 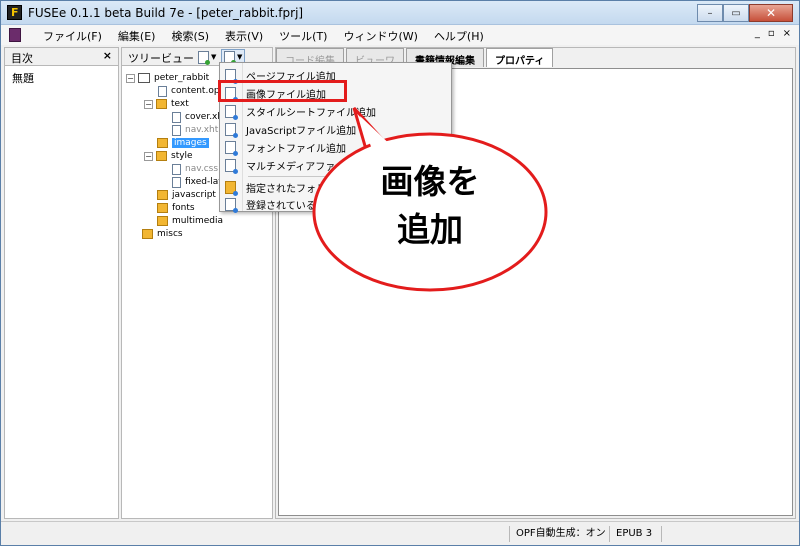 What do you see at coordinates (430, 206) in the screenshot?
I see `callout-text: 画像を 追加` at bounding box center [430, 206].